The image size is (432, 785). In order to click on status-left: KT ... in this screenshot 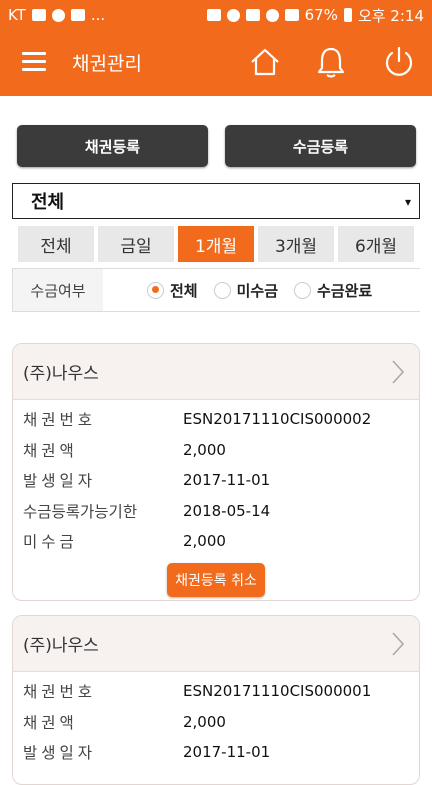, I will do `click(56, 15)`.